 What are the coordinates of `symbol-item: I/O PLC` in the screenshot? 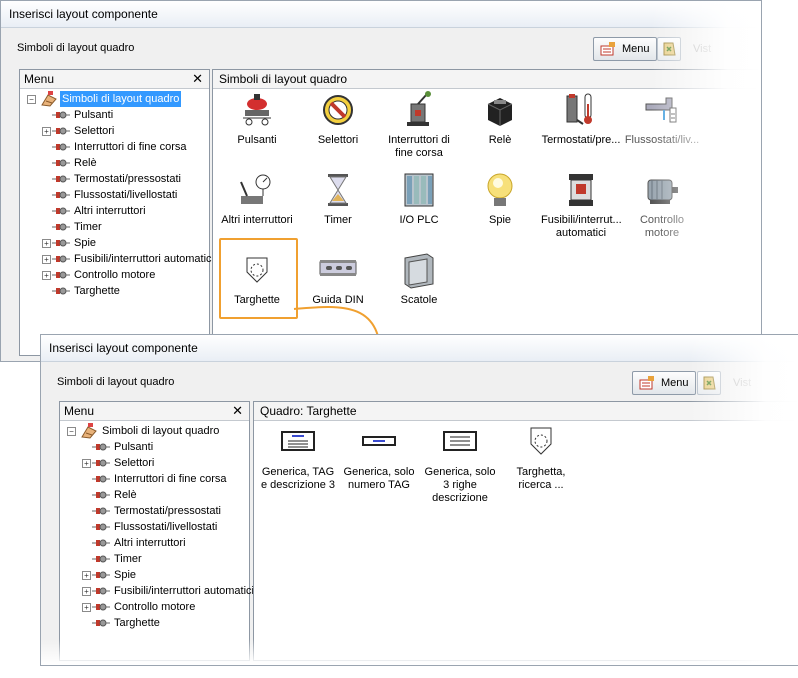 It's located at (419, 198).